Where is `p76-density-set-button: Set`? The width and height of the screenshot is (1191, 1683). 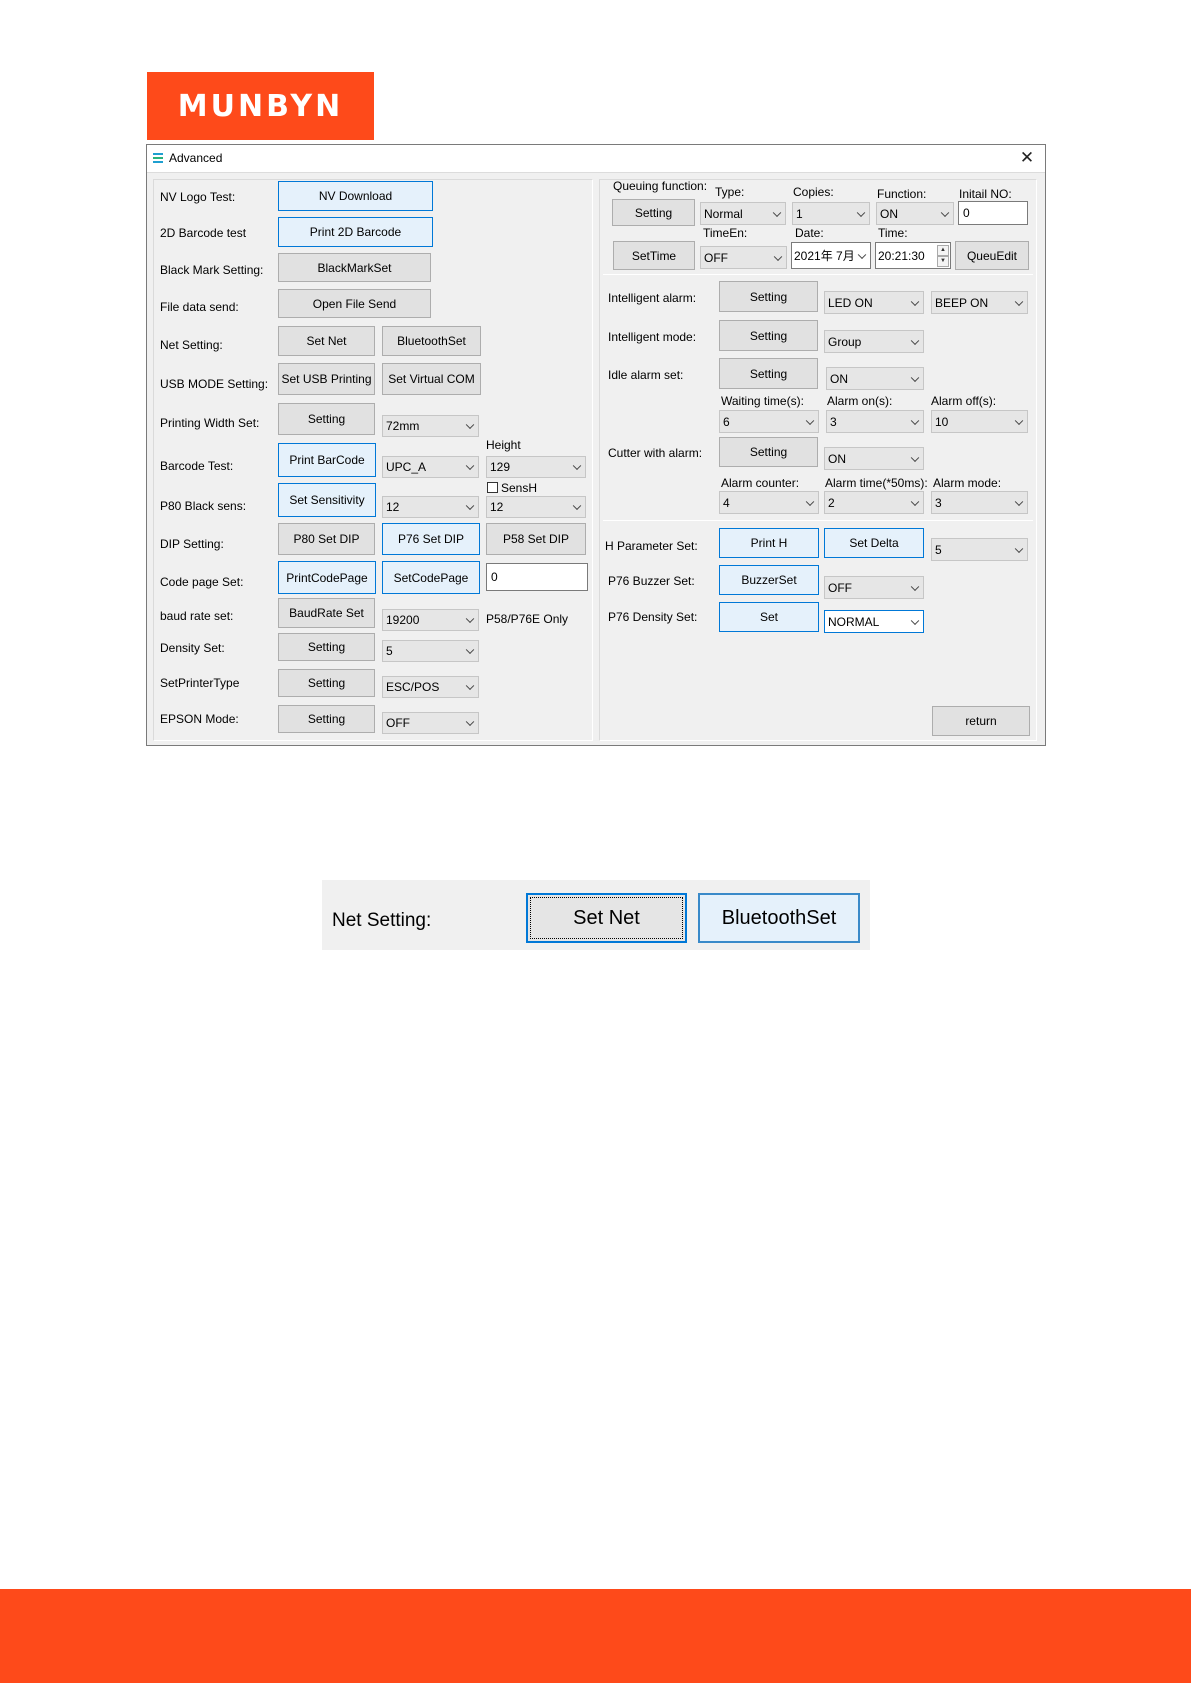
p76-density-set-button: Set is located at coordinates (769, 617).